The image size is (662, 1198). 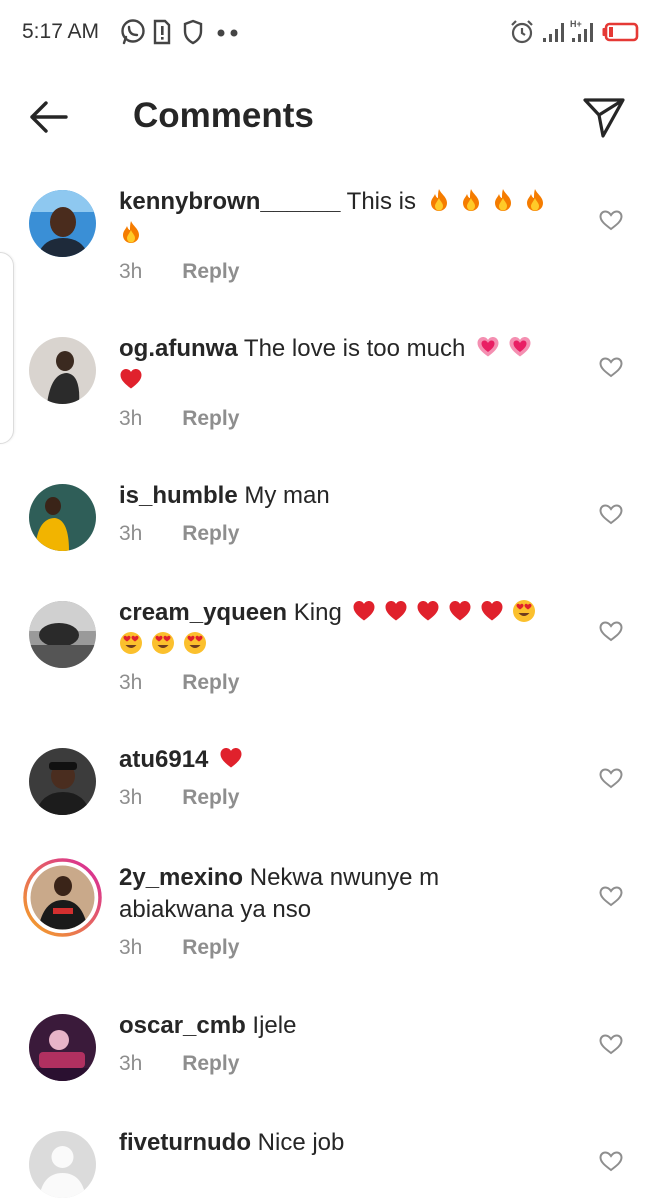 What do you see at coordinates (7, 348) in the screenshot?
I see `side-panel-handle` at bounding box center [7, 348].